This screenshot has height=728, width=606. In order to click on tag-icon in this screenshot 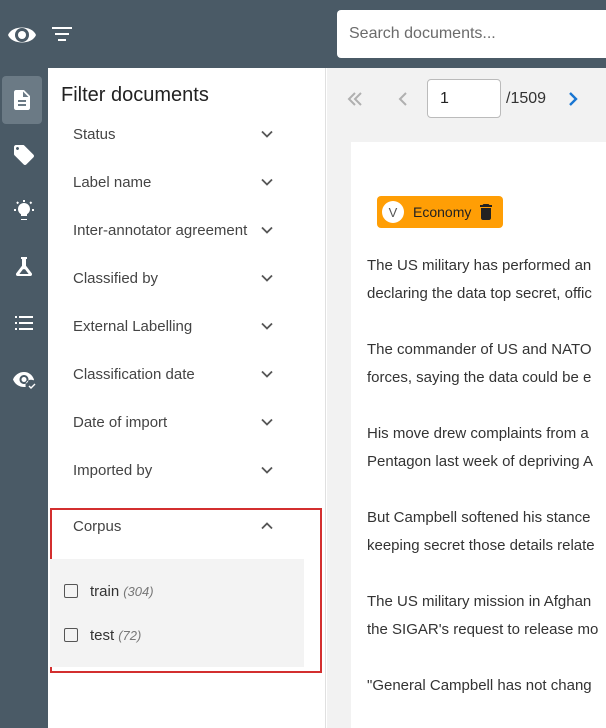, I will do `click(24, 155)`.